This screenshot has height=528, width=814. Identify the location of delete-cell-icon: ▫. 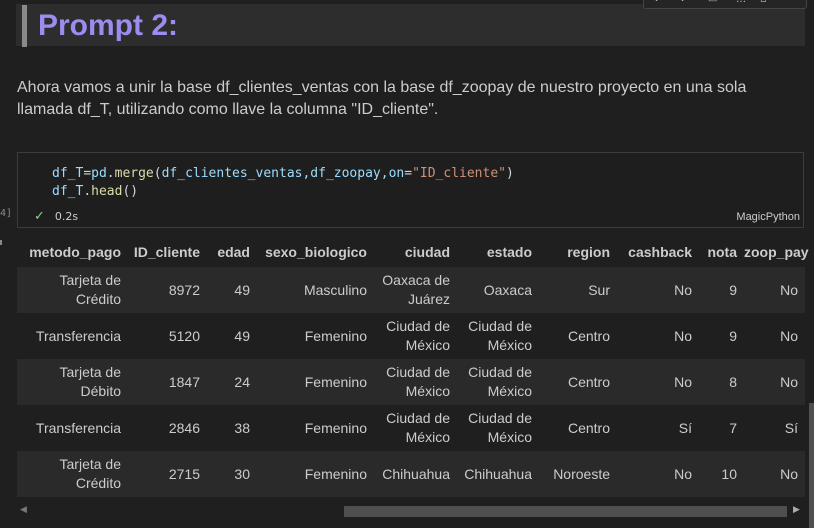
(763, 2).